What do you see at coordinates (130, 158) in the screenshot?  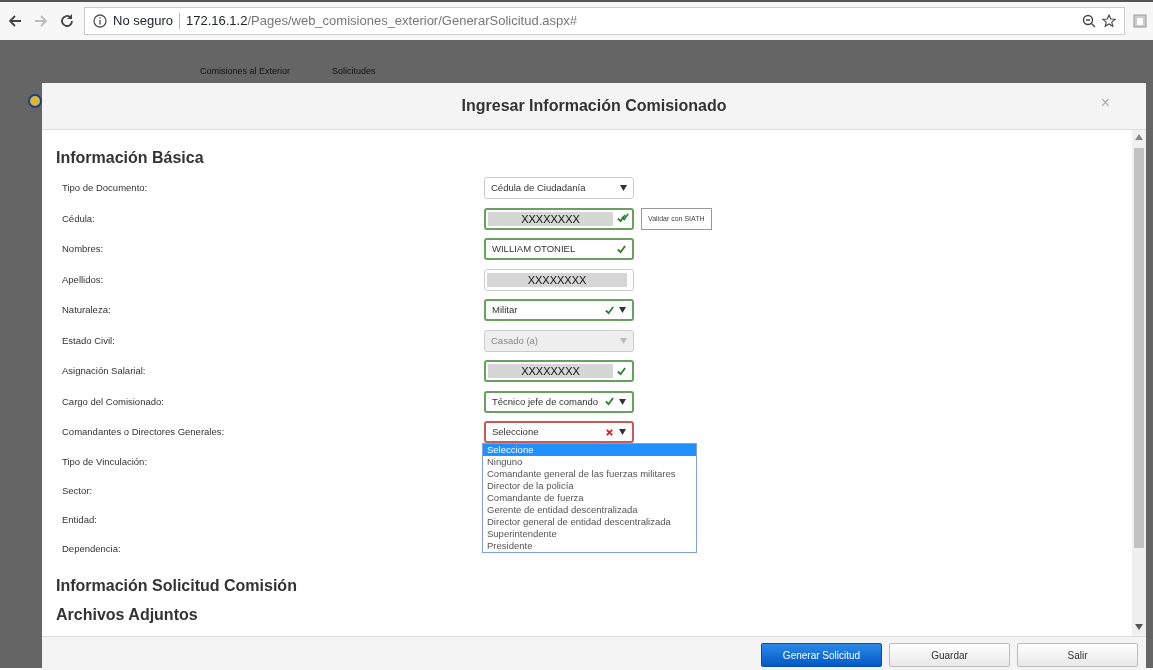 I see `section-heading: Información Básica` at bounding box center [130, 158].